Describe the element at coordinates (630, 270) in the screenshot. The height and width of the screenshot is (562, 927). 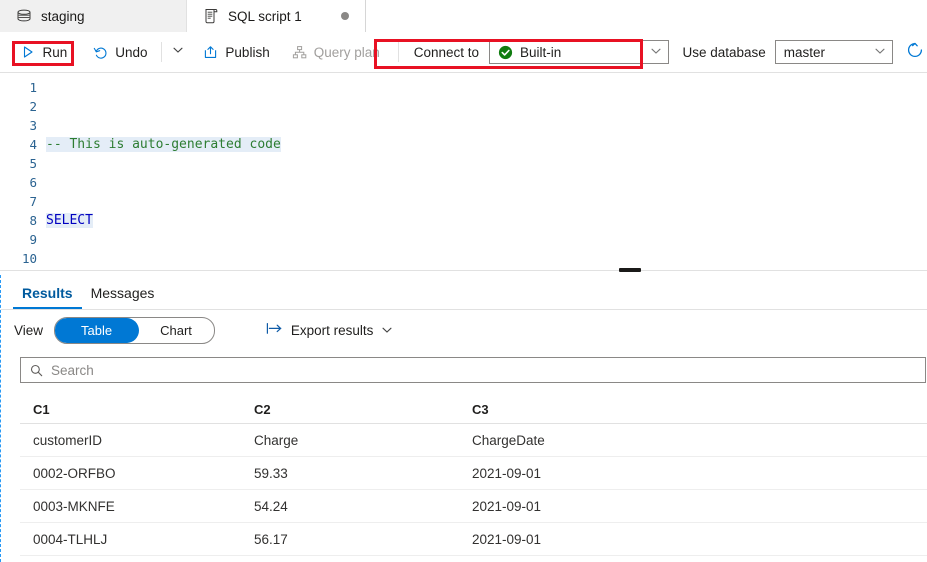
I see `splitter-grip-handle` at that location.